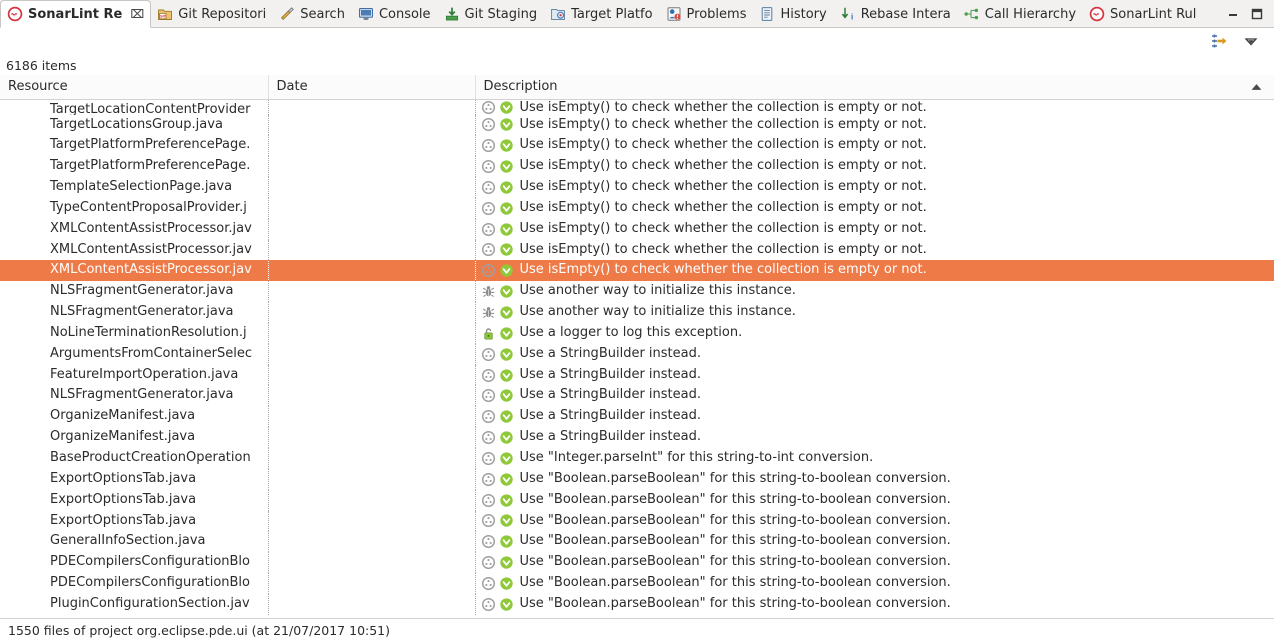 This screenshot has height=641, width=1274. Describe the element at coordinates (322, 14) in the screenshot. I see `view-tab-label: Search` at that location.